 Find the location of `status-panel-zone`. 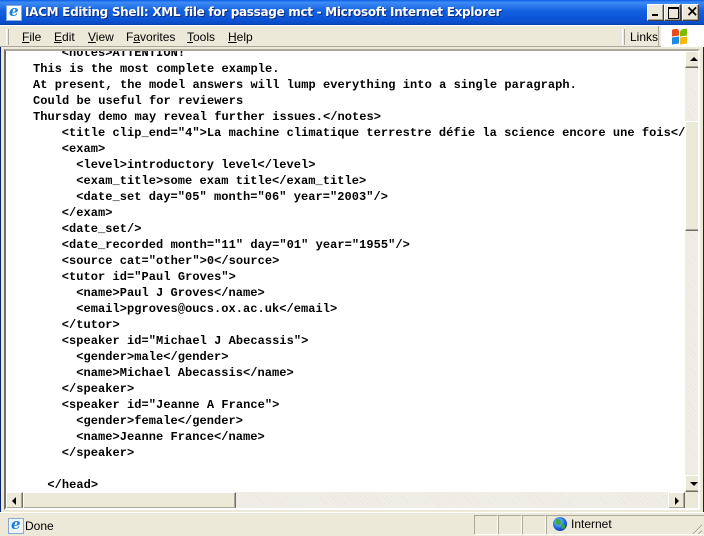

status-panel-zone is located at coordinates (625, 525).